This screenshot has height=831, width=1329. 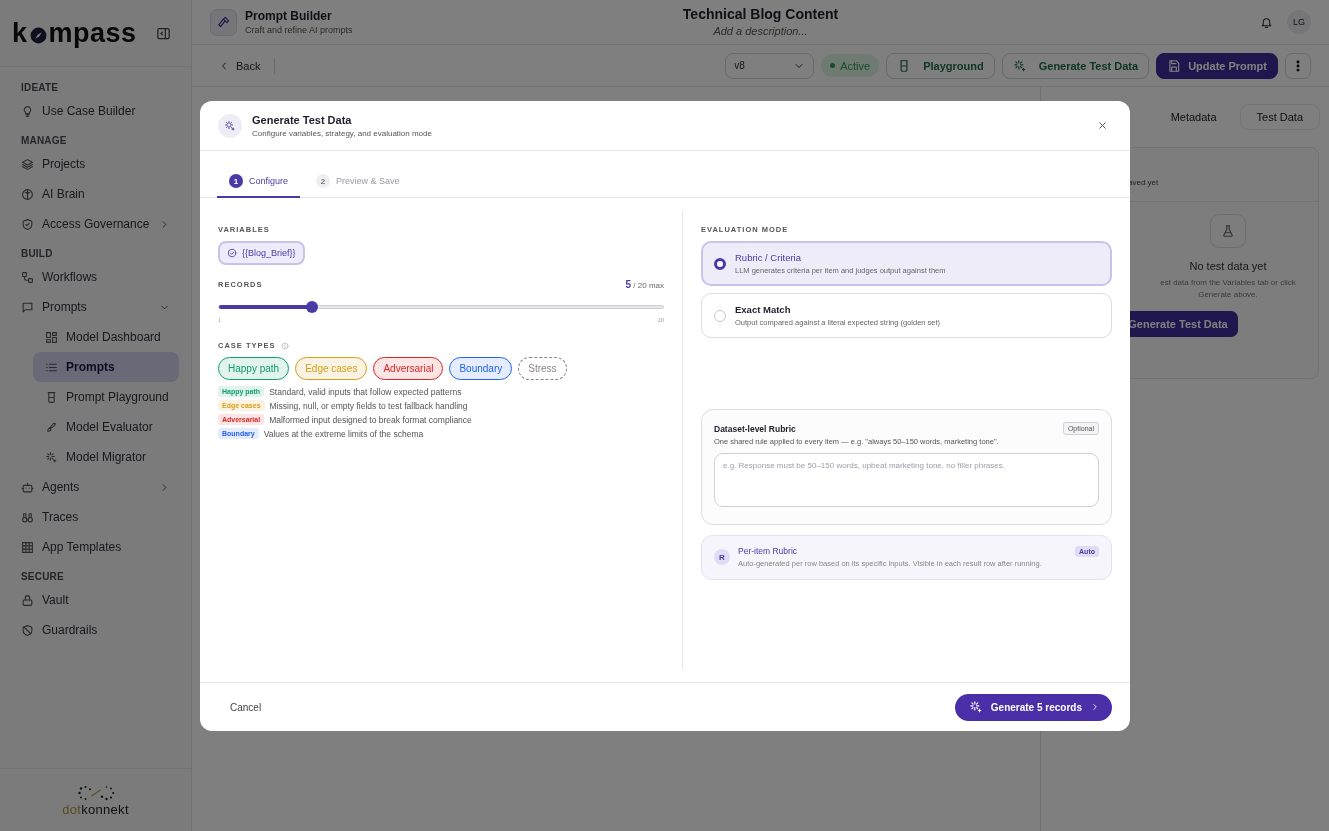 I want to click on brain-icon, so click(x=27, y=194).